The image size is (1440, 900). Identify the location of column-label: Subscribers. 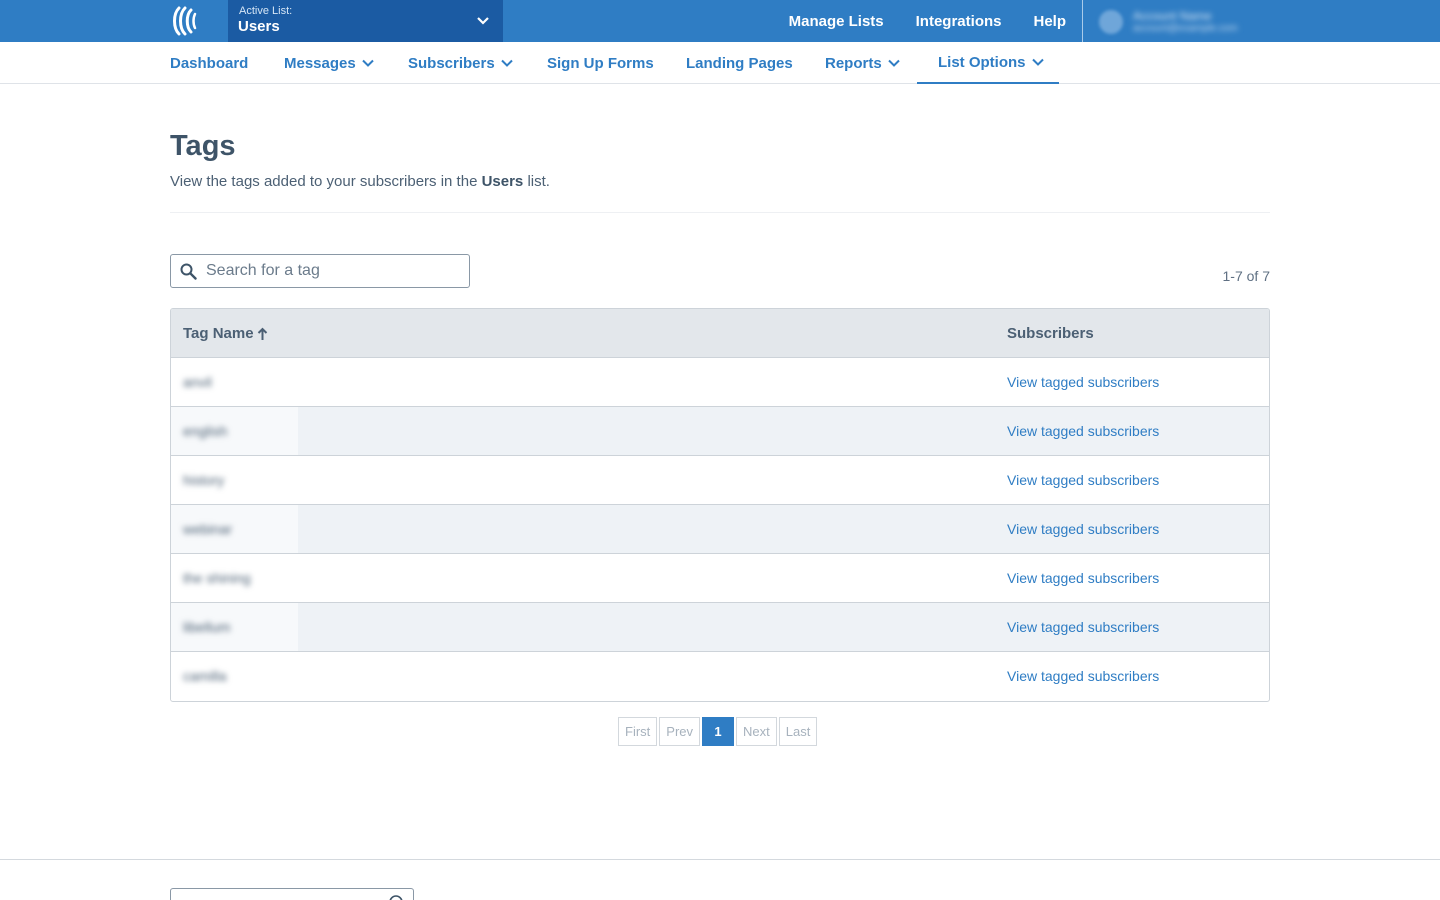
(1050, 333).